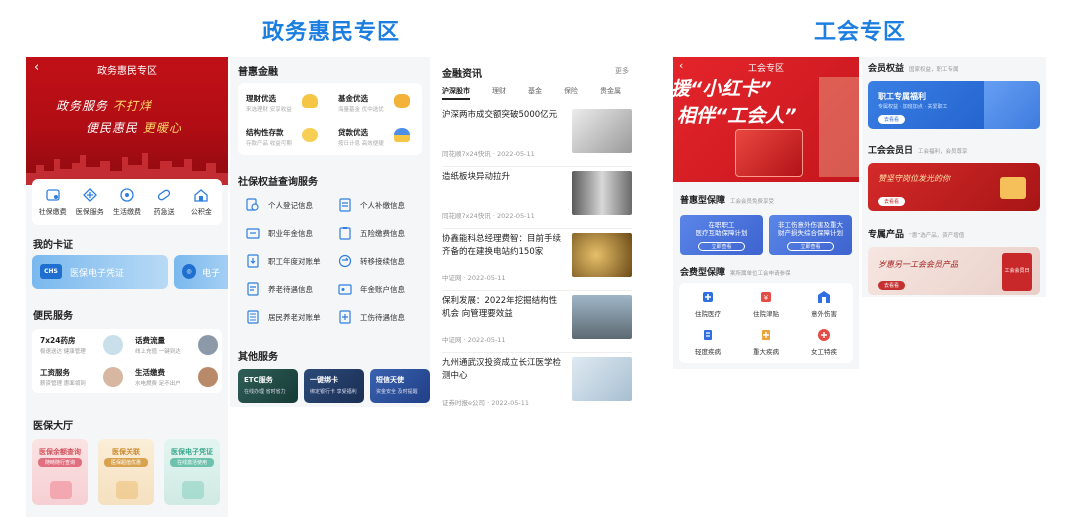 The width and height of the screenshot is (1080, 526). Describe the element at coordinates (284, 289) in the screenshot. I see `query-pension: 养老待遇信息` at that location.